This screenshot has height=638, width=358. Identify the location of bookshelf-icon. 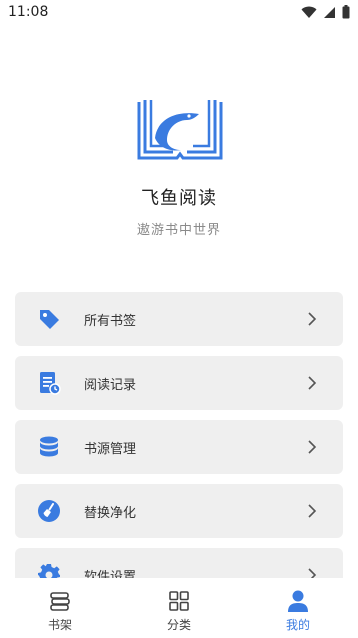
(60, 601).